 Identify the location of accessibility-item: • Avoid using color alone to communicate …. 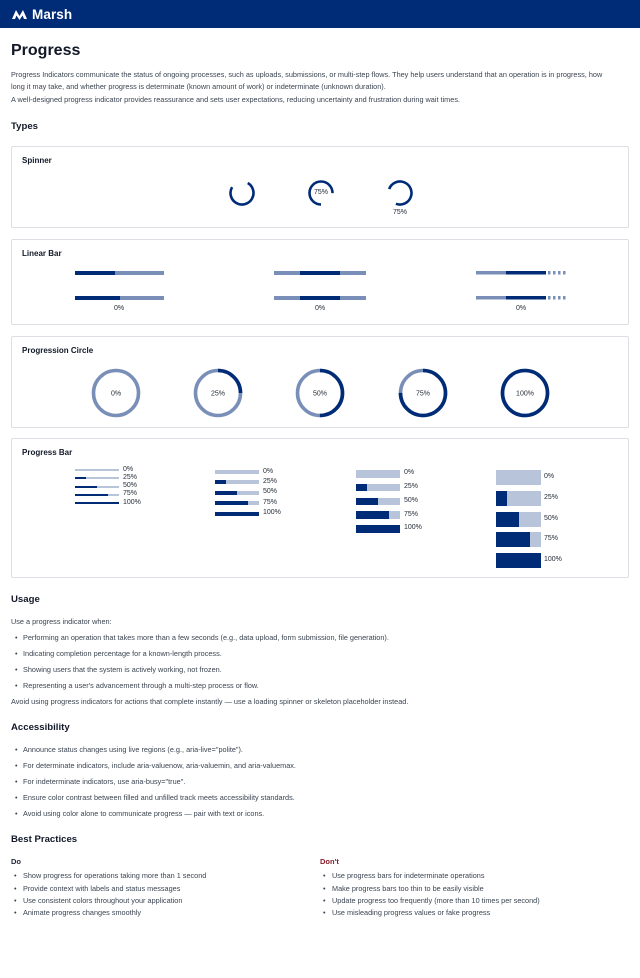
(140, 813).